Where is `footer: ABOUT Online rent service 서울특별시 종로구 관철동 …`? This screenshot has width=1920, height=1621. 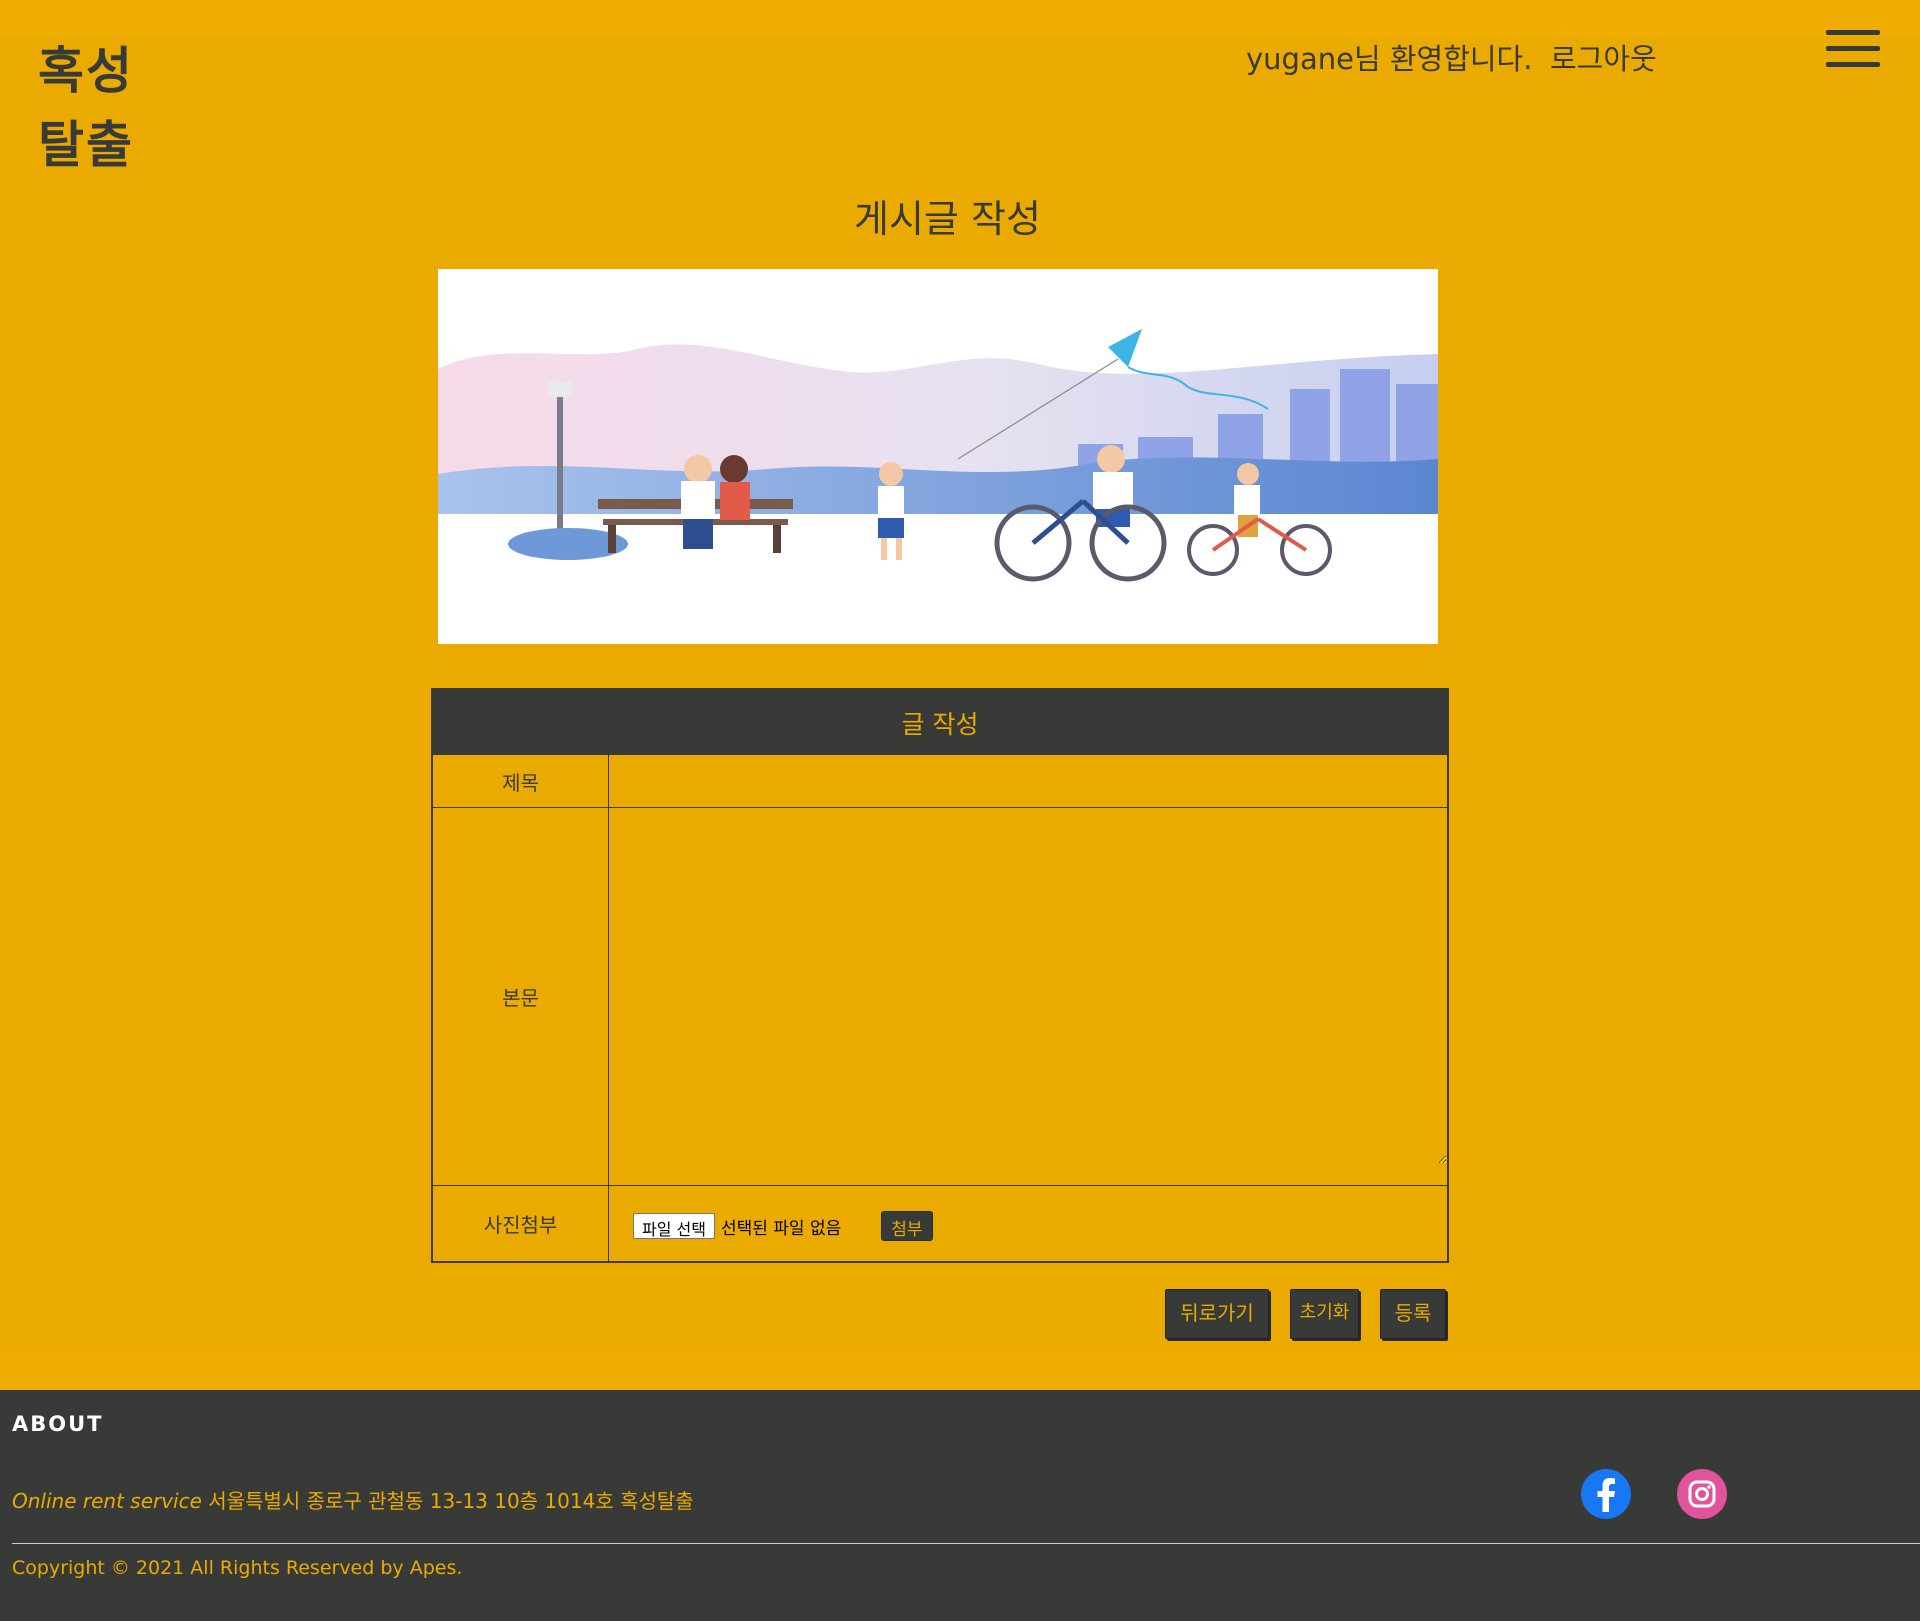
footer: ABOUT Online rent service 서울특별시 종로구 관철동 … is located at coordinates (960, 1505).